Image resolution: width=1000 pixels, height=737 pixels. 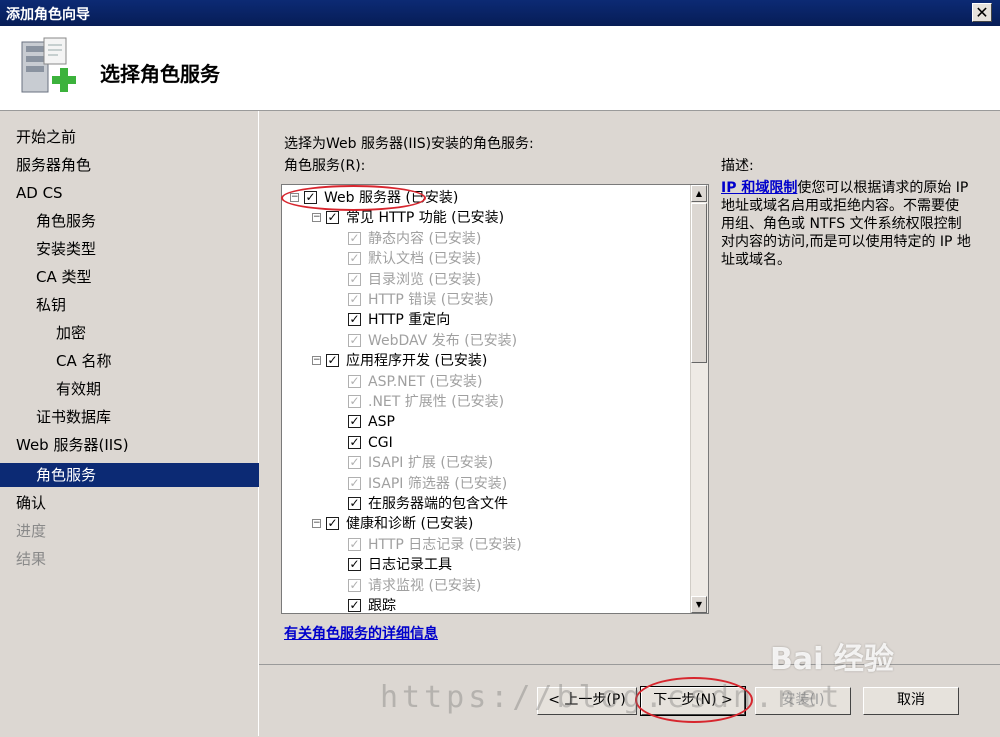 What do you see at coordinates (443, 340) in the screenshot?
I see `tree-row-label: WebDAV 发布 (已安装)` at bounding box center [443, 340].